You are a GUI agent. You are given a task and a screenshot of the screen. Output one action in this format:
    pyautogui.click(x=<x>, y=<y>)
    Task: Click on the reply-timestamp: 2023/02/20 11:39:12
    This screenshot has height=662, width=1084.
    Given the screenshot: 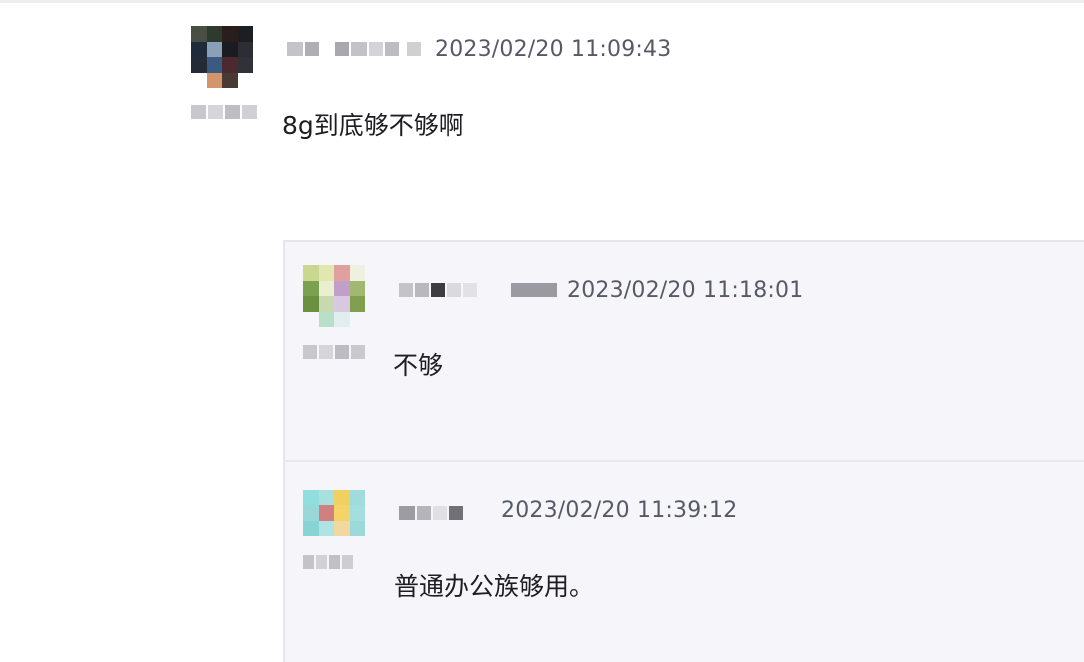 What is the action you would take?
    pyautogui.click(x=619, y=510)
    